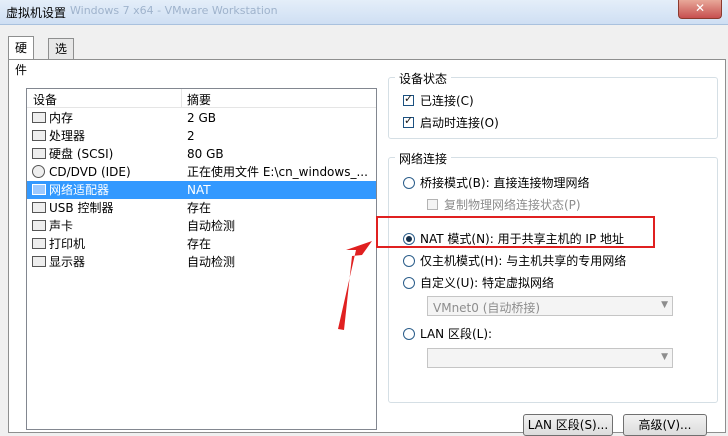 Image resolution: width=728 pixels, height=436 pixels. Describe the element at coordinates (21, 59) in the screenshot. I see `tab-hardware-label: 硬件` at that location.